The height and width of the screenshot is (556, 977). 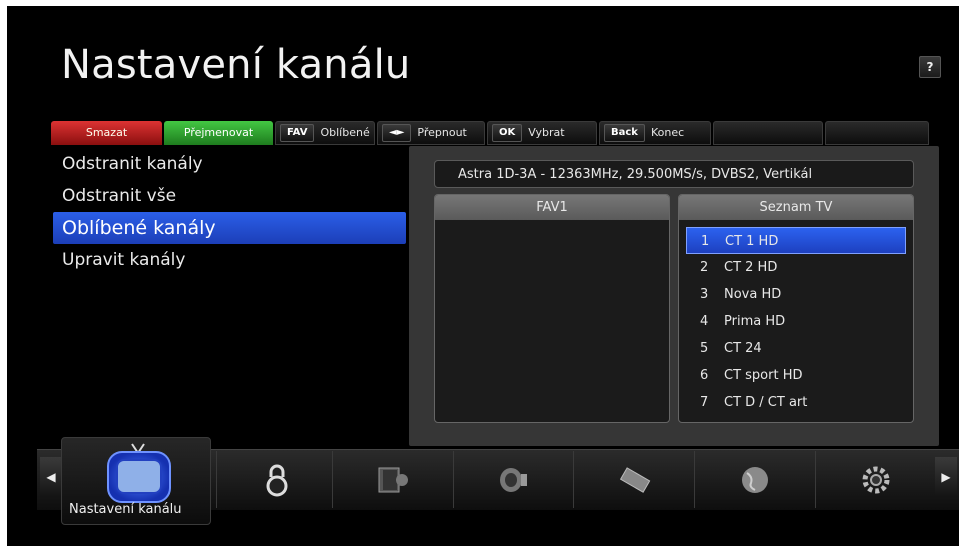 What do you see at coordinates (763, 375) in the screenshot?
I see `channel-name: CT sport HD` at bounding box center [763, 375].